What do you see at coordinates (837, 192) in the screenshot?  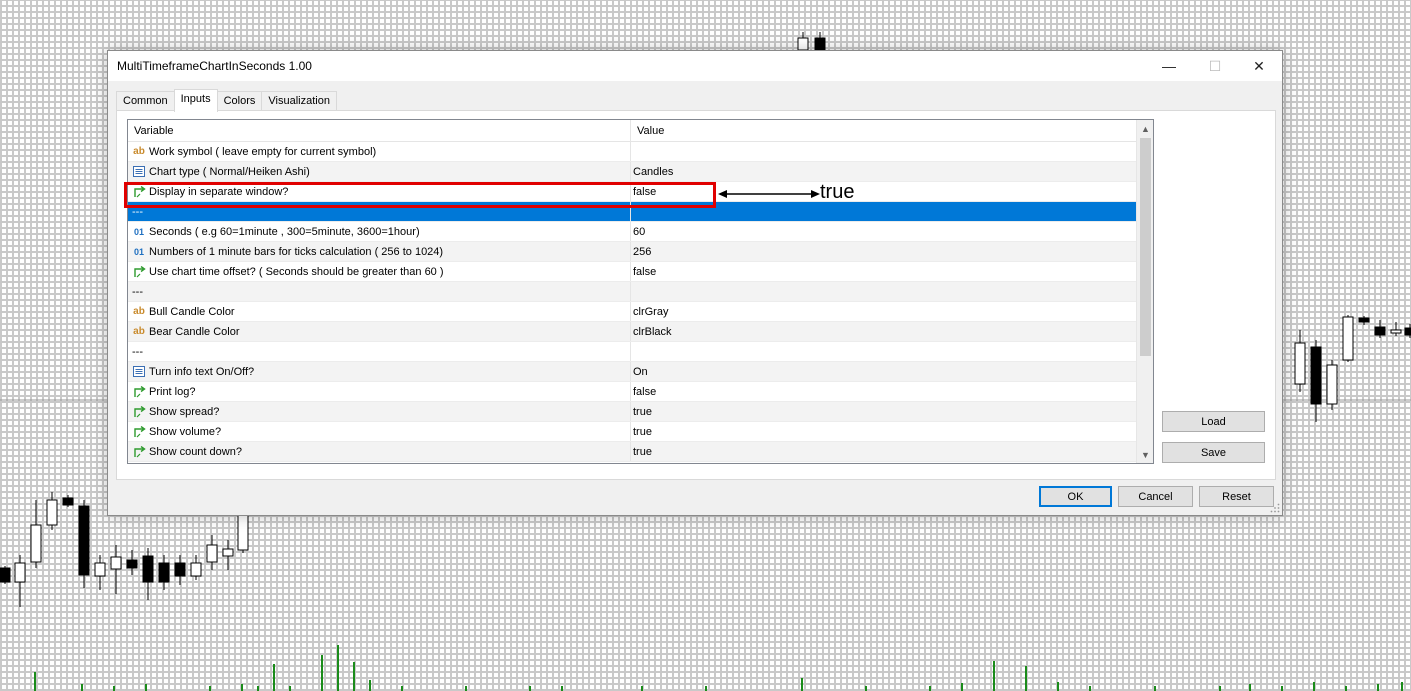 I see `annotation-text: true` at bounding box center [837, 192].